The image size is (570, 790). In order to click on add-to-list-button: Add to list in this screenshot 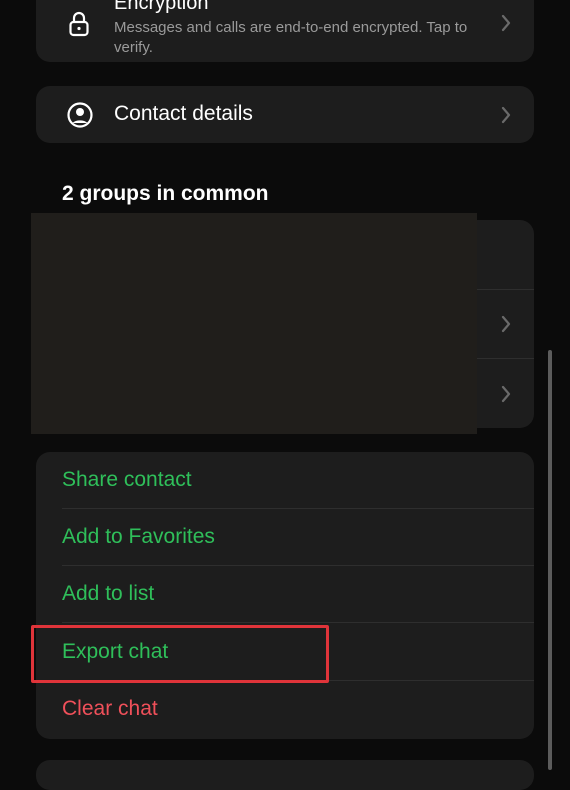, I will do `click(285, 594)`.